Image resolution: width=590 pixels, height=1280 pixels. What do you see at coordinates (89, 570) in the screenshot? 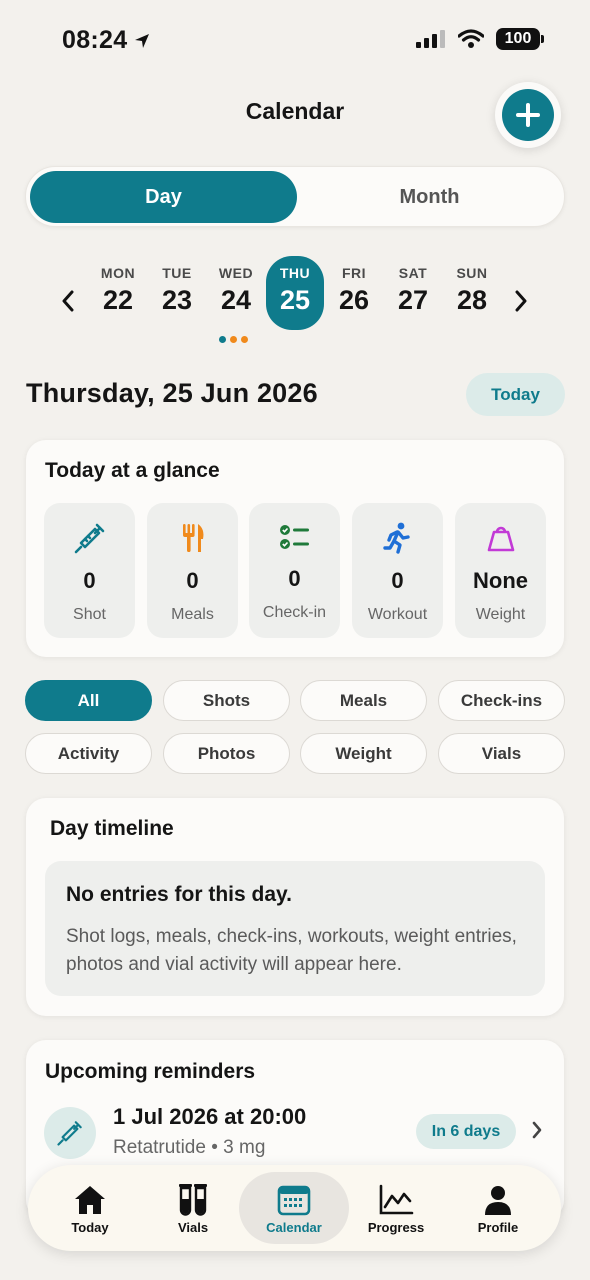
I see `glance-tile-shot: 0 Shot` at bounding box center [89, 570].